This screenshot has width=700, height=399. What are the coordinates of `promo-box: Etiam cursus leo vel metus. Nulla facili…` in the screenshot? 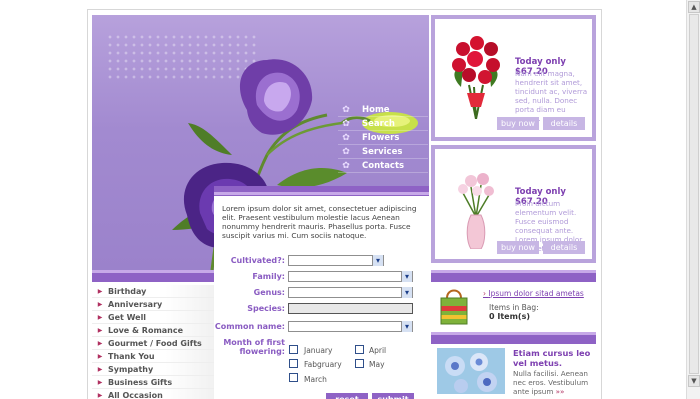 It's located at (513, 372).